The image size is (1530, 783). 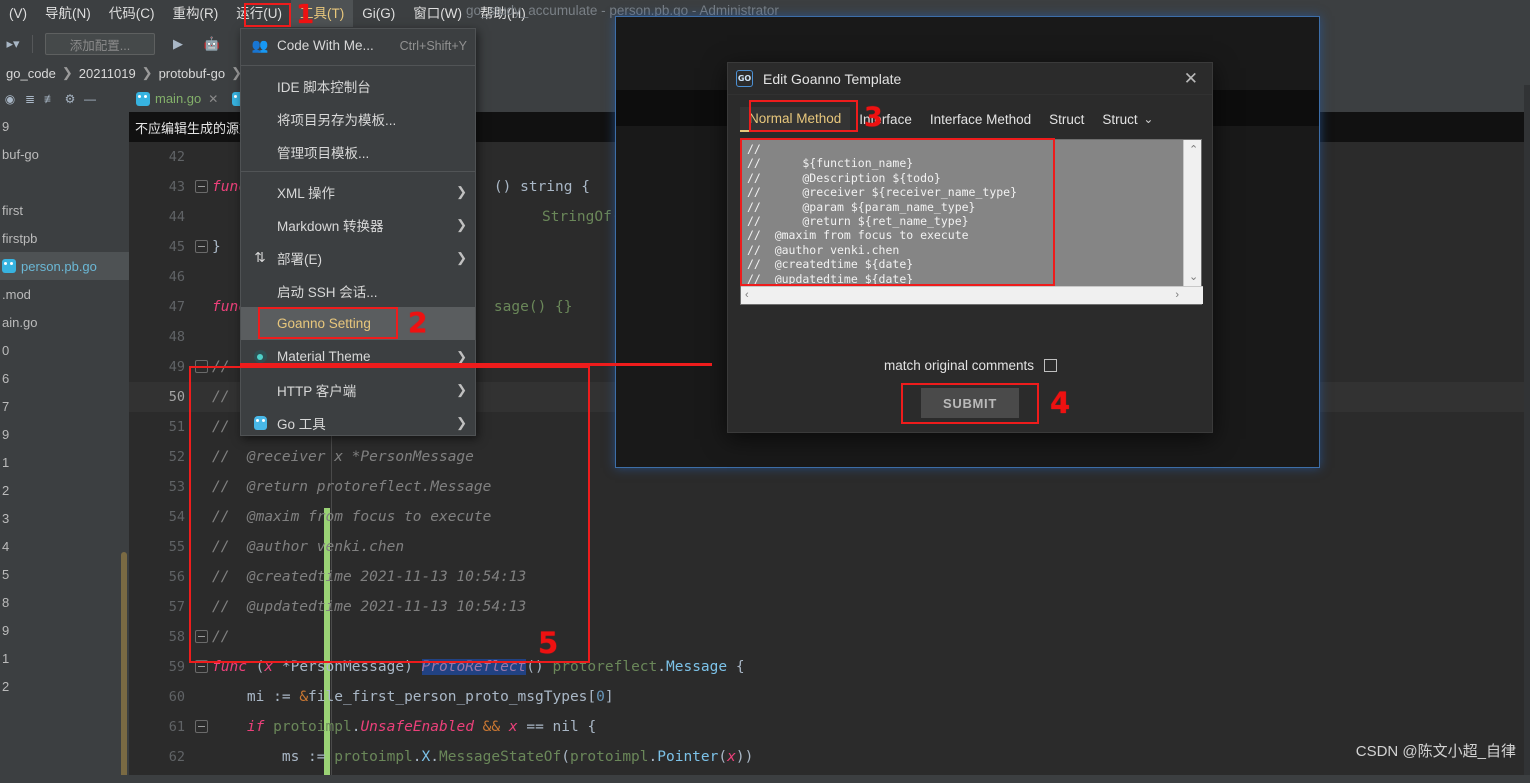 I want to click on debug-icon: 🤖, so click(x=212, y=44).